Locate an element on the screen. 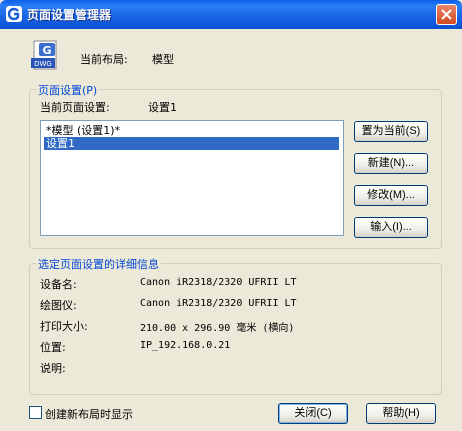 This screenshot has height=431, width=462. plot-size-label: 打印大小: is located at coordinates (64, 326).